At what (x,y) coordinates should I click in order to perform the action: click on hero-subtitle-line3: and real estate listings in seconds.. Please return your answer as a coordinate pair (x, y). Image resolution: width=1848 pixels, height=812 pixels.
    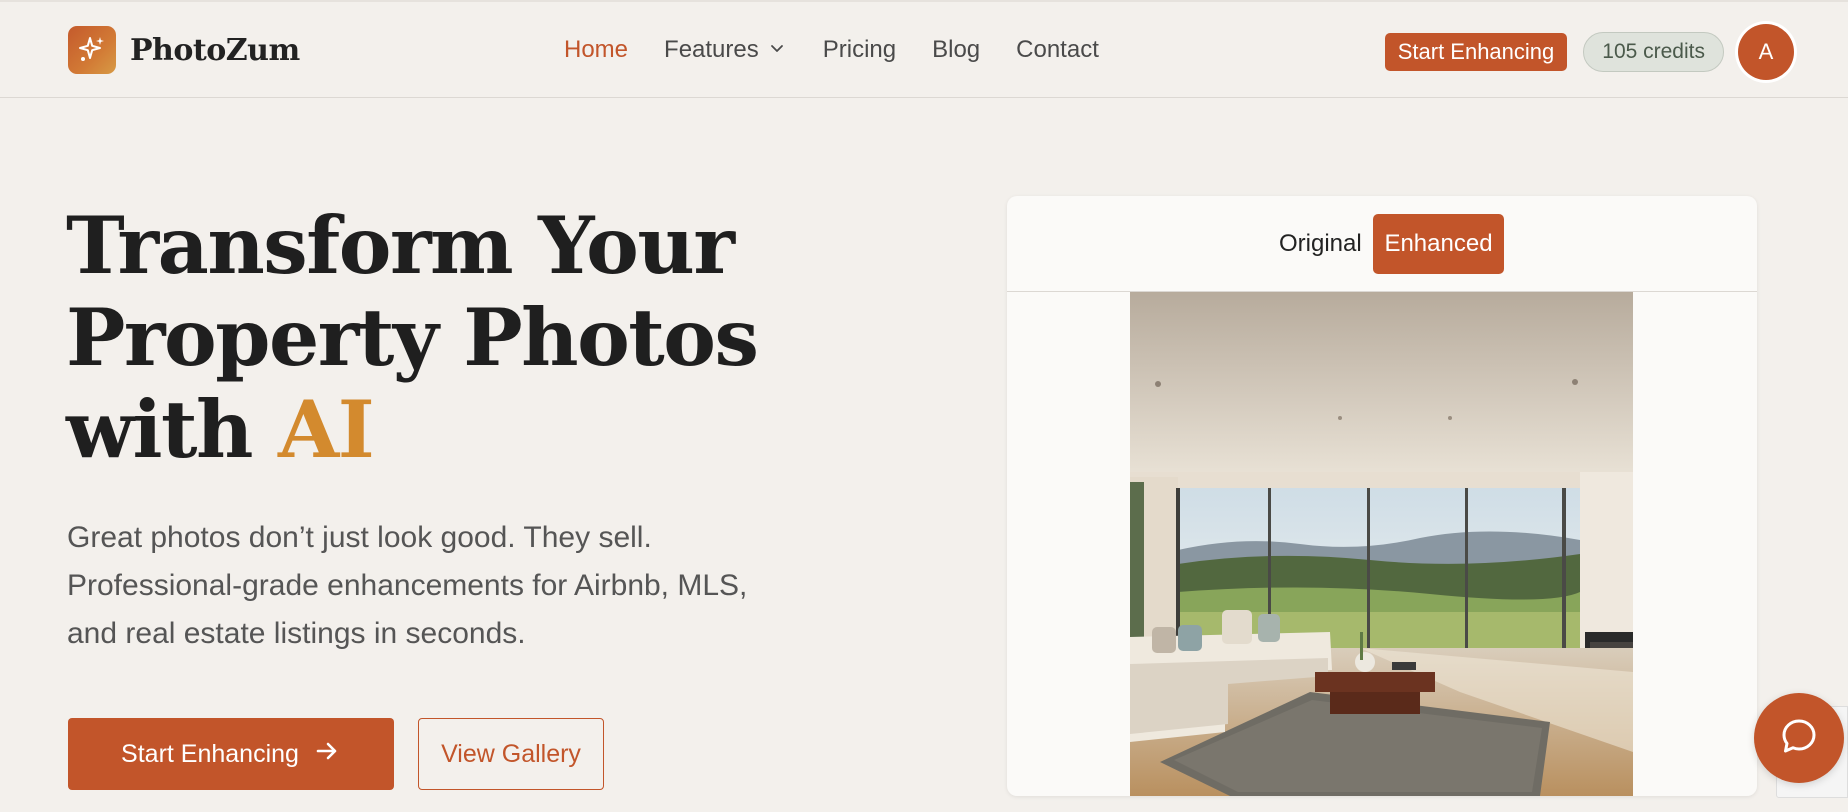
    Looking at the image, I should click on (296, 633).